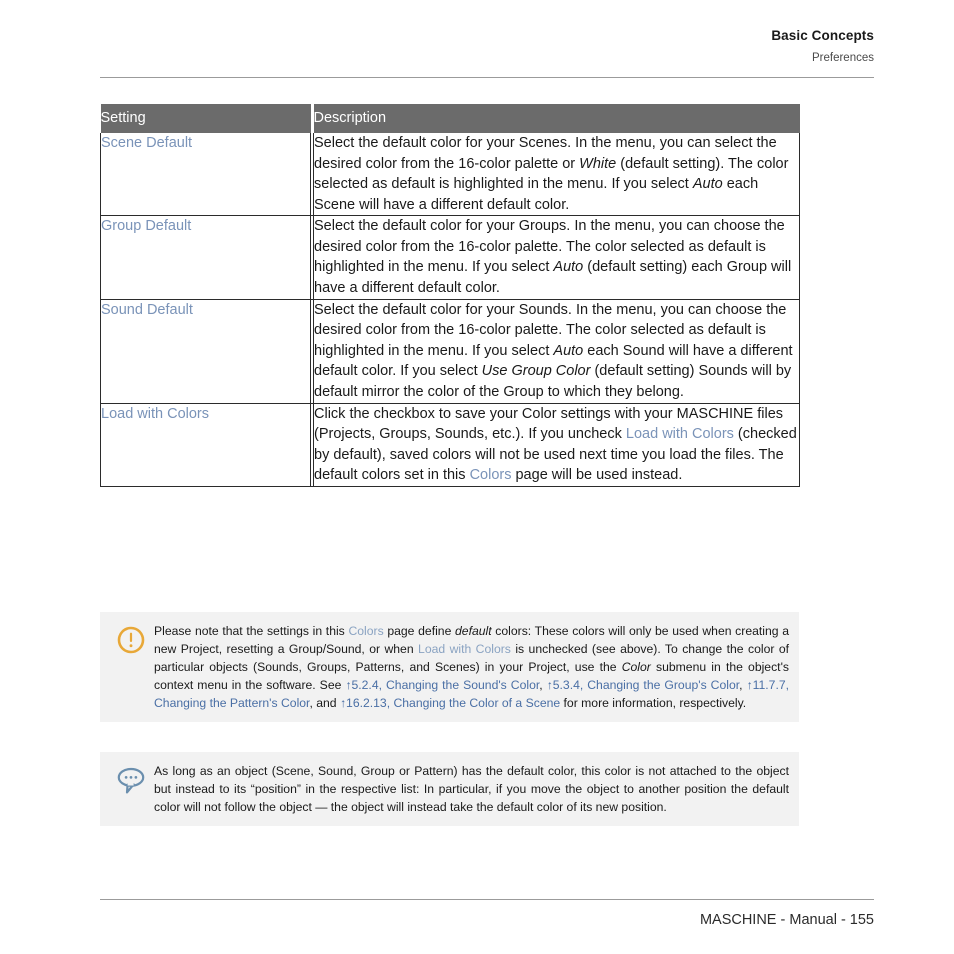 The width and height of the screenshot is (954, 954). I want to click on table-header: Setting Description, so click(450, 118).